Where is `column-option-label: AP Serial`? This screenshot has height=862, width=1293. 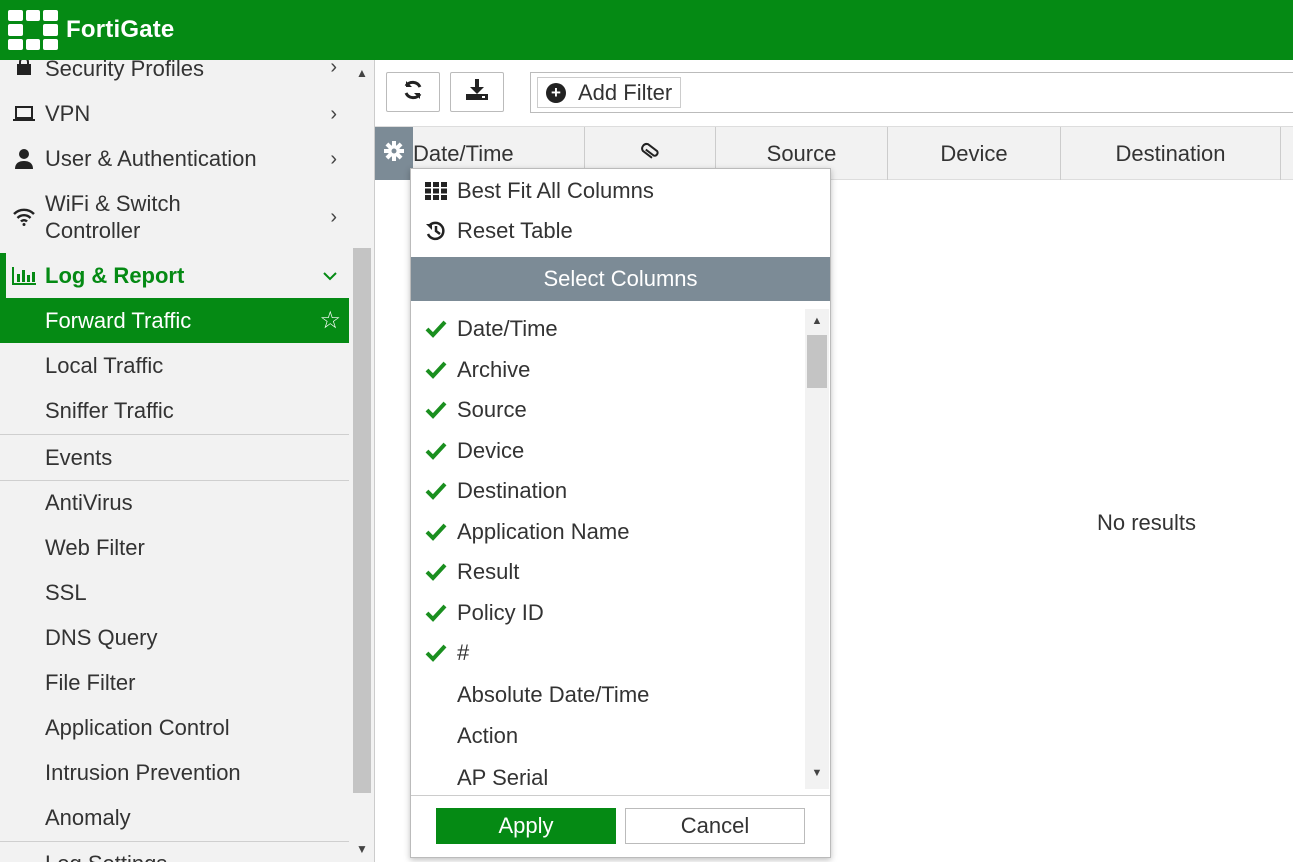
column-option-label: AP Serial is located at coordinates (503, 777).